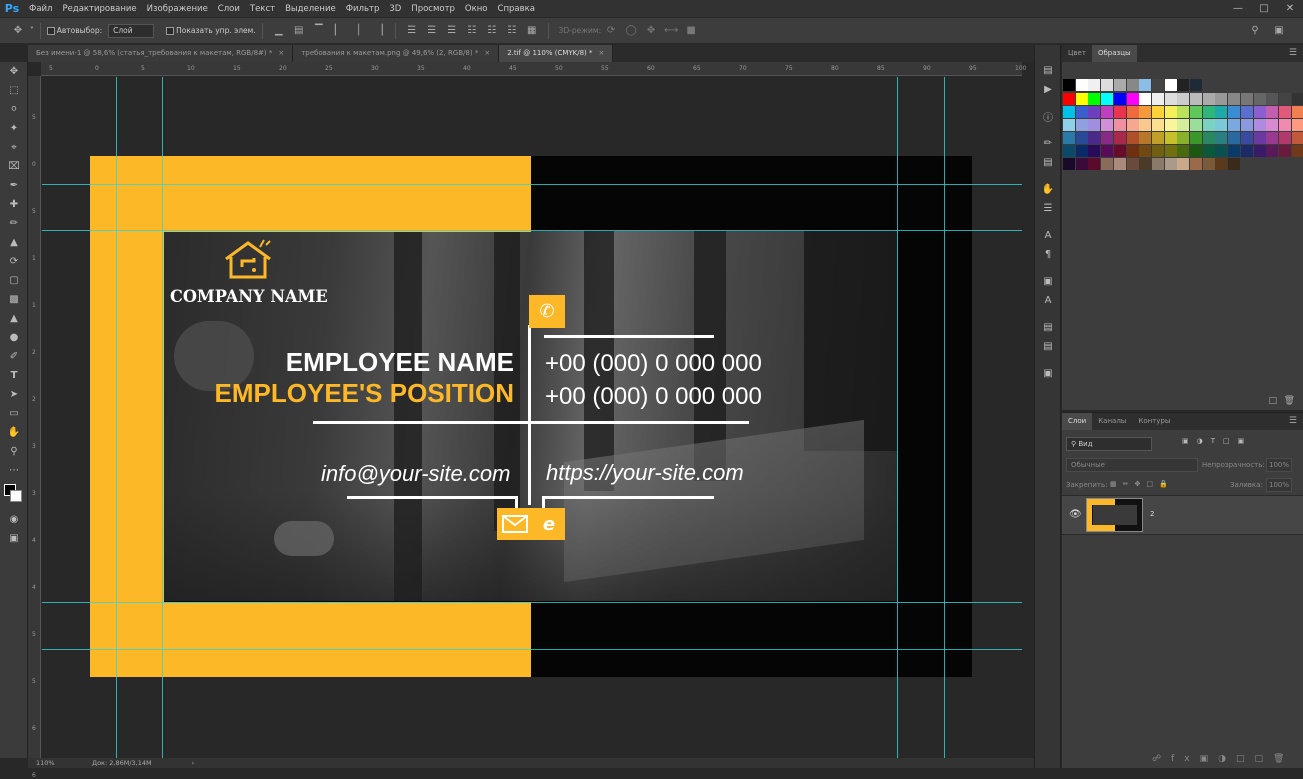 The image size is (1303, 779). Describe the element at coordinates (359, 31) in the screenshot. I see `align-hcenter-icon: │` at that location.